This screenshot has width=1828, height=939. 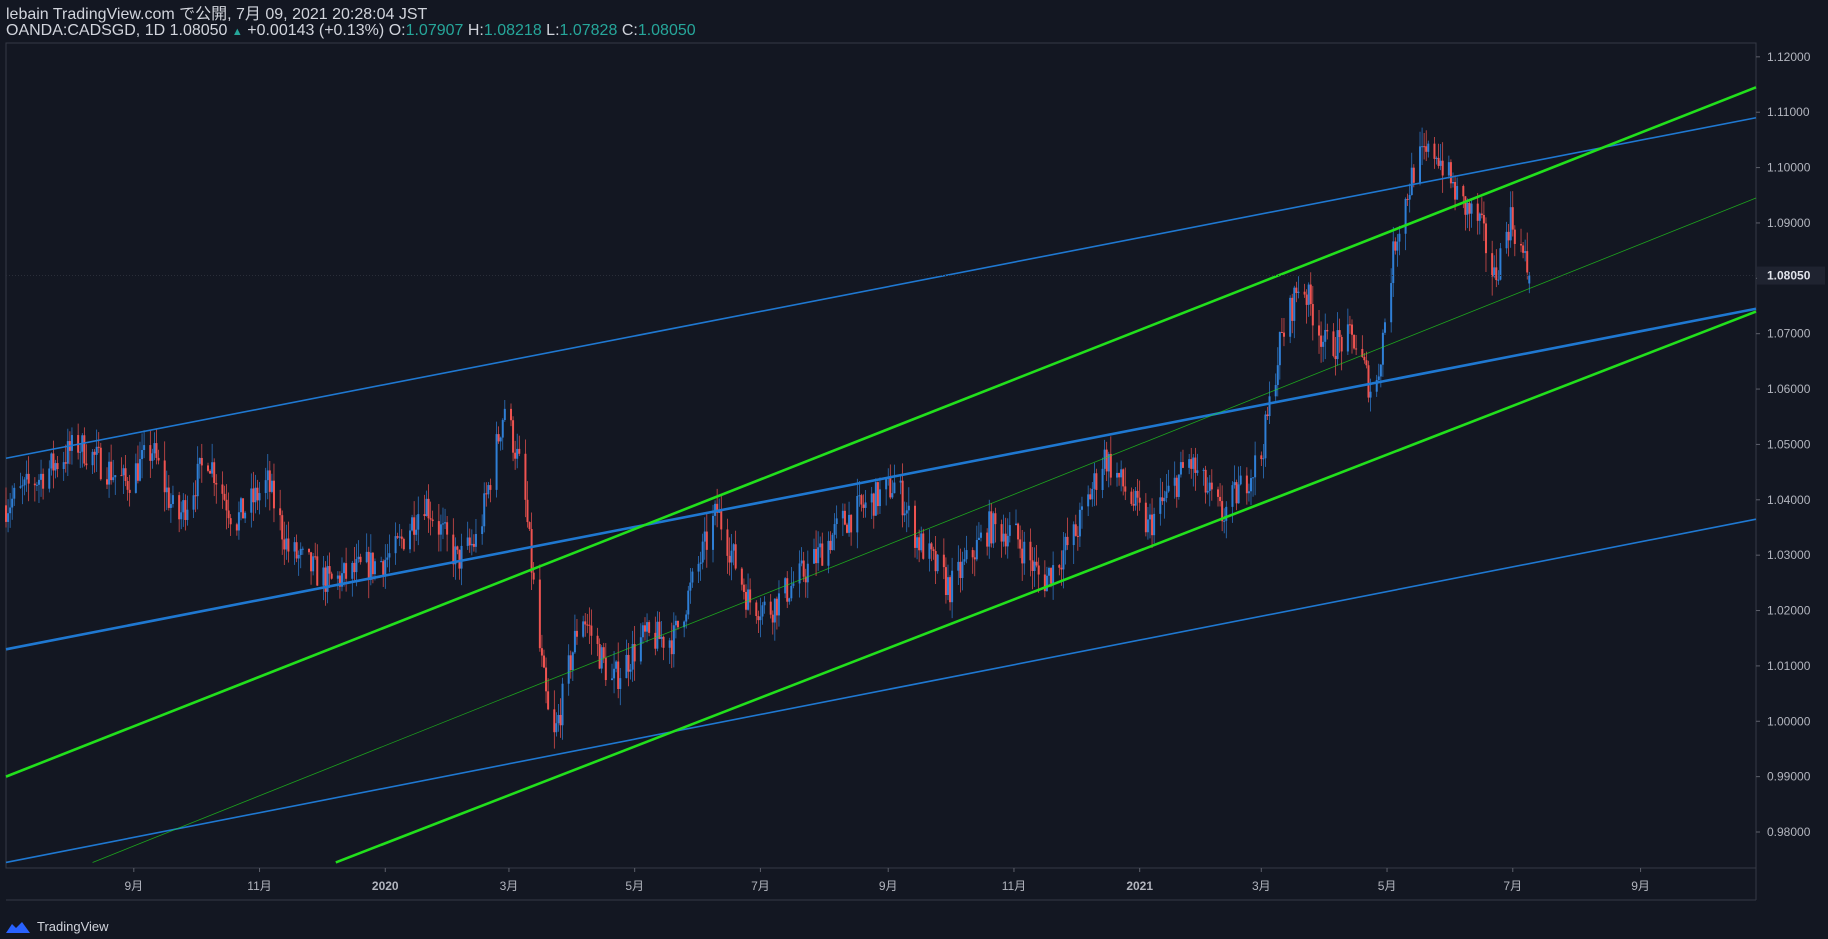 I want to click on tradingview-footer: TradingView, so click(x=57, y=926).